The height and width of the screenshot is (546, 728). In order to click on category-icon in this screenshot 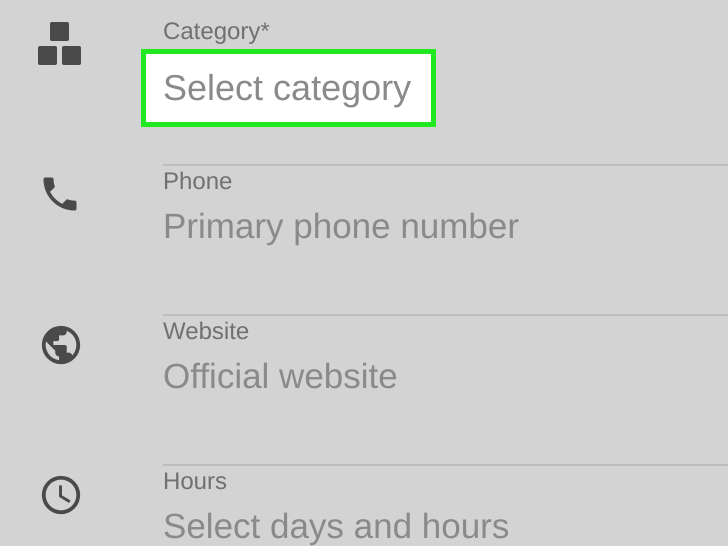, I will do `click(60, 44)`.